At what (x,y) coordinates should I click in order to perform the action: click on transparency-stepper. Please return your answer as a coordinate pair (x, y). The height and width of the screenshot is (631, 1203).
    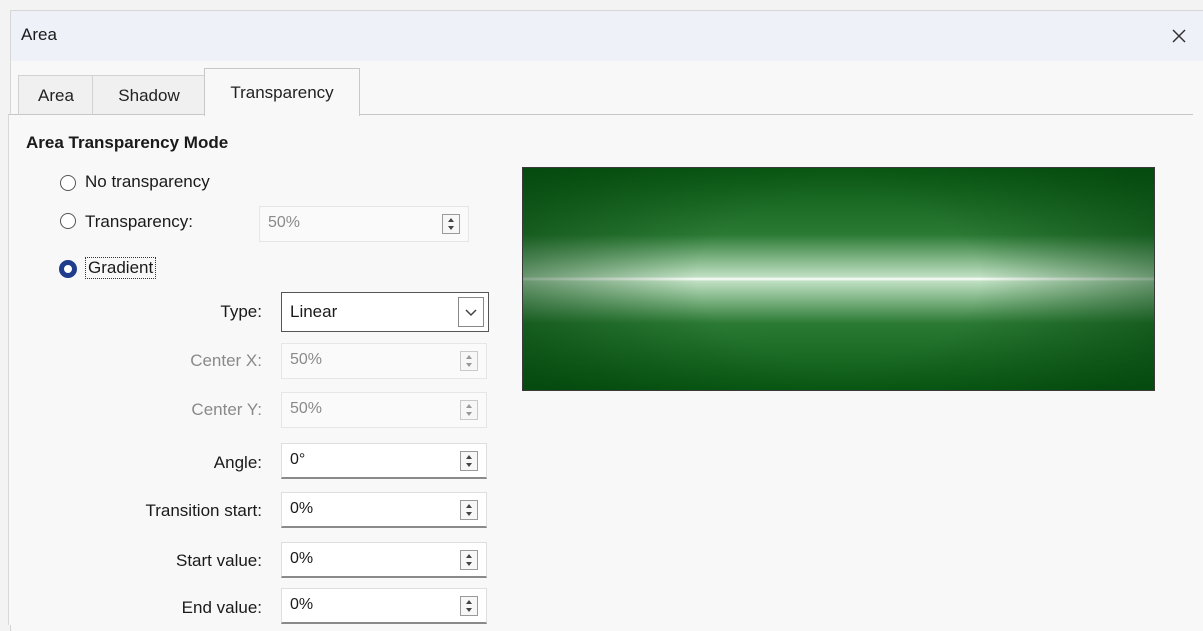
    Looking at the image, I should click on (451, 224).